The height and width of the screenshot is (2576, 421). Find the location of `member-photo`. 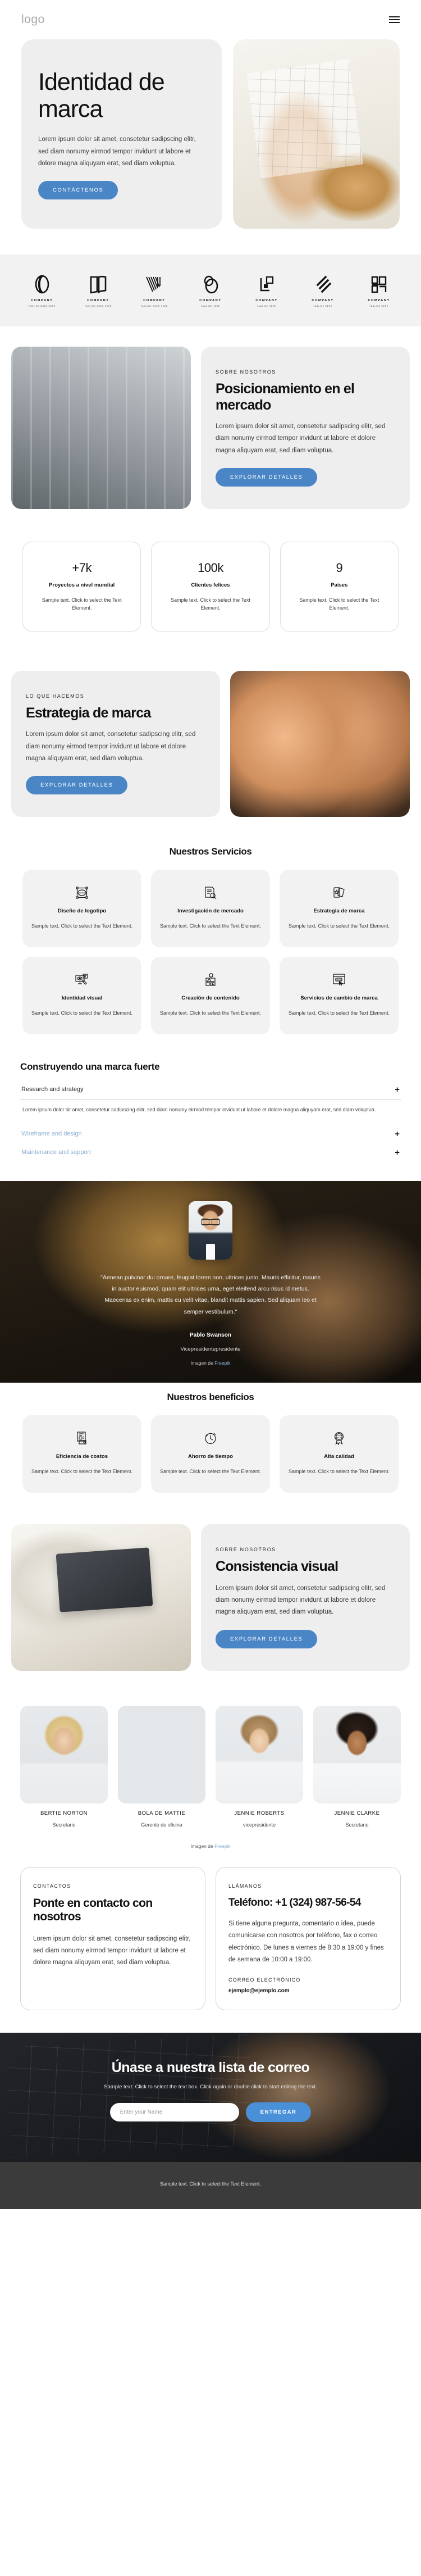

member-photo is located at coordinates (64, 1755).